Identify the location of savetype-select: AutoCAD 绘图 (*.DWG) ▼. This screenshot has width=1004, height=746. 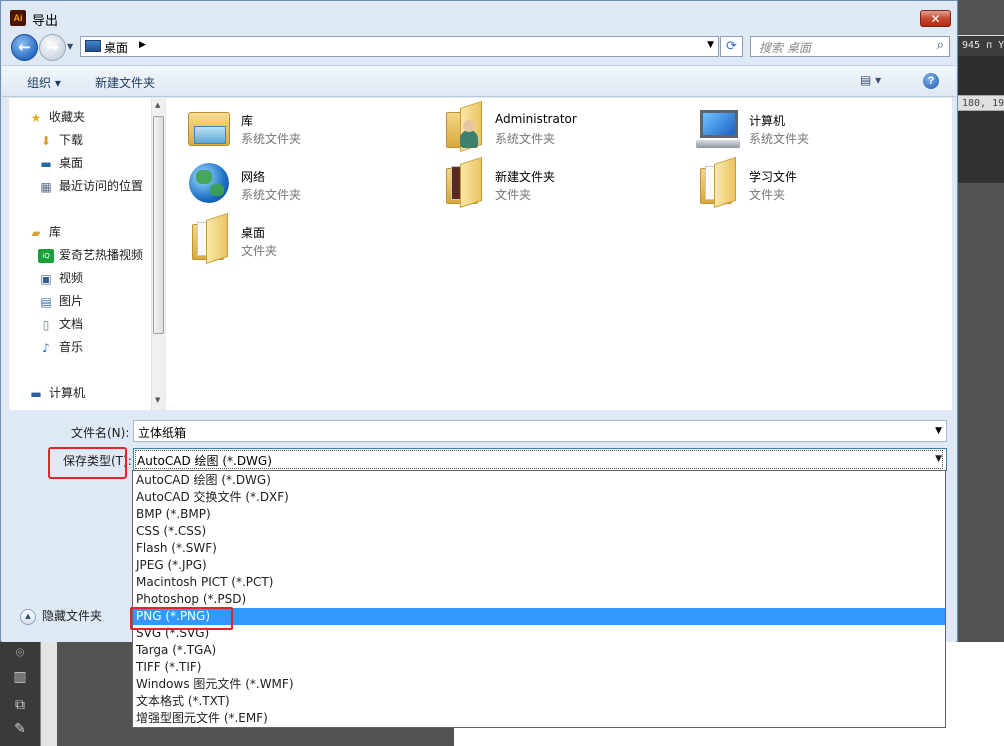
(540, 459).